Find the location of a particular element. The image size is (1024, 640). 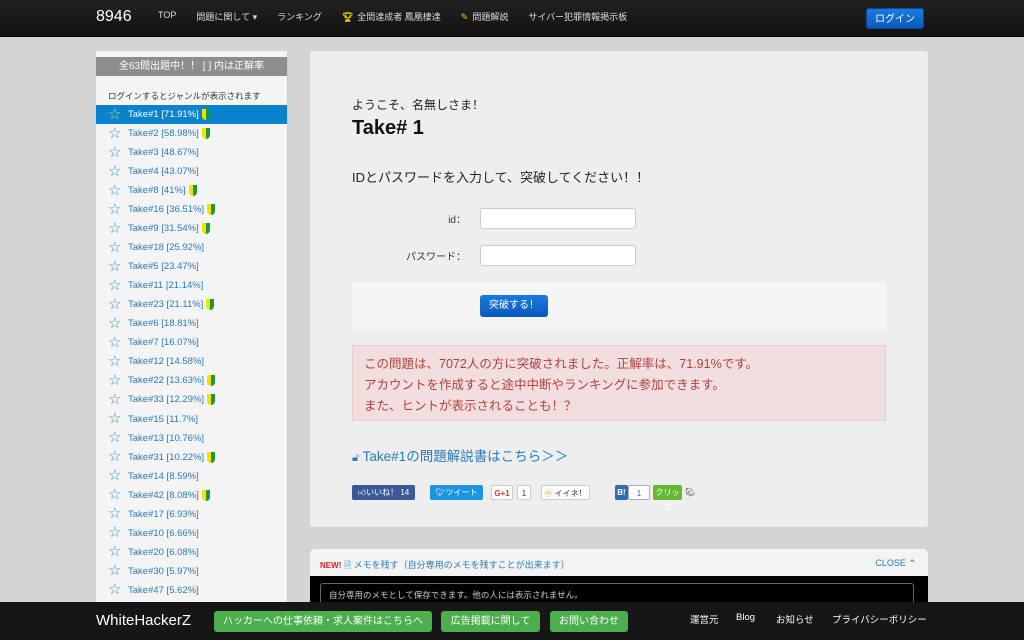

footer-link-news: お知らせ is located at coordinates (795, 619).